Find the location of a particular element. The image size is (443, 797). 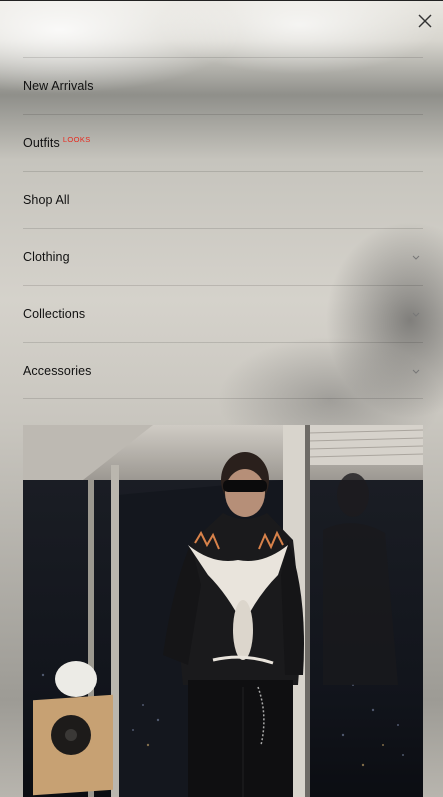

menu-item-label: Outfits LOOKS is located at coordinates (57, 142).